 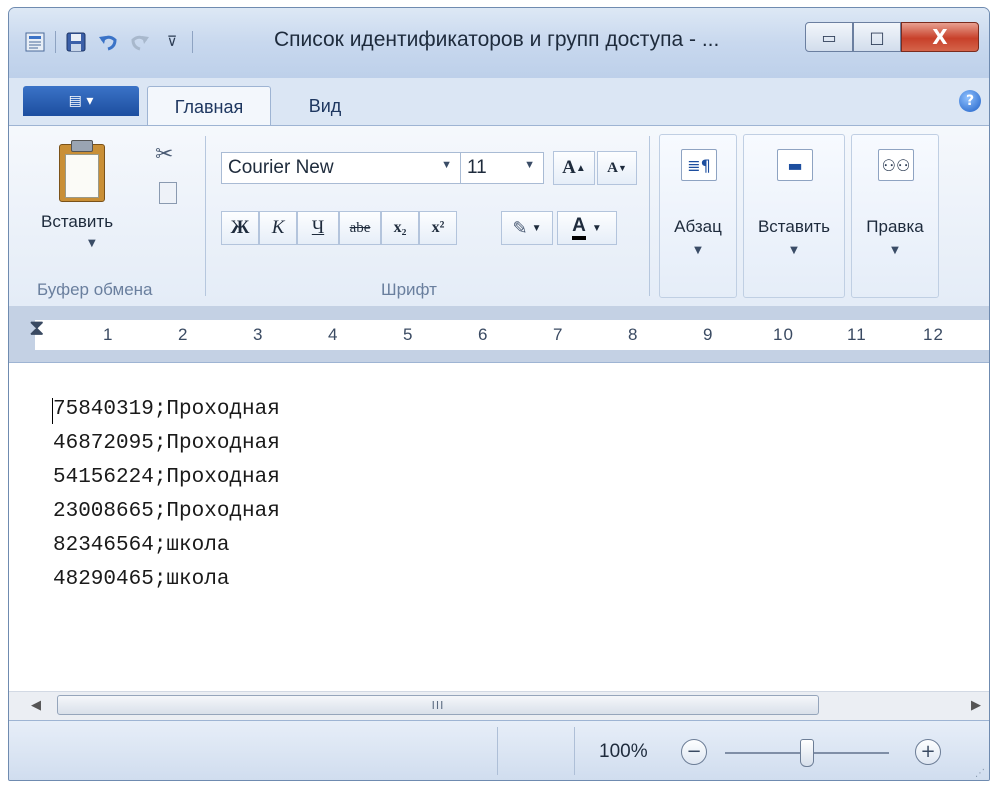 What do you see at coordinates (612, 167) in the screenshot?
I see `shrink-font-icon: A` at bounding box center [612, 167].